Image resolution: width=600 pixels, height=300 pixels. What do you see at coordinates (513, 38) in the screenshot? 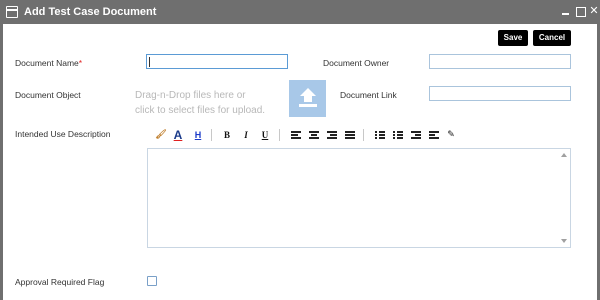
I see `save-button: Save` at bounding box center [513, 38].